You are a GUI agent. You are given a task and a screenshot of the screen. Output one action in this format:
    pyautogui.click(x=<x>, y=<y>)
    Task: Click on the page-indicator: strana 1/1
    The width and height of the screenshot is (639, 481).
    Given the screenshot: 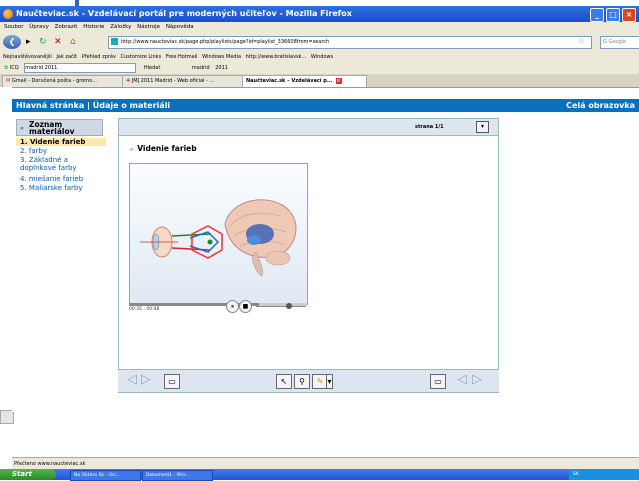 What is the action you would take?
    pyautogui.click(x=429, y=127)
    